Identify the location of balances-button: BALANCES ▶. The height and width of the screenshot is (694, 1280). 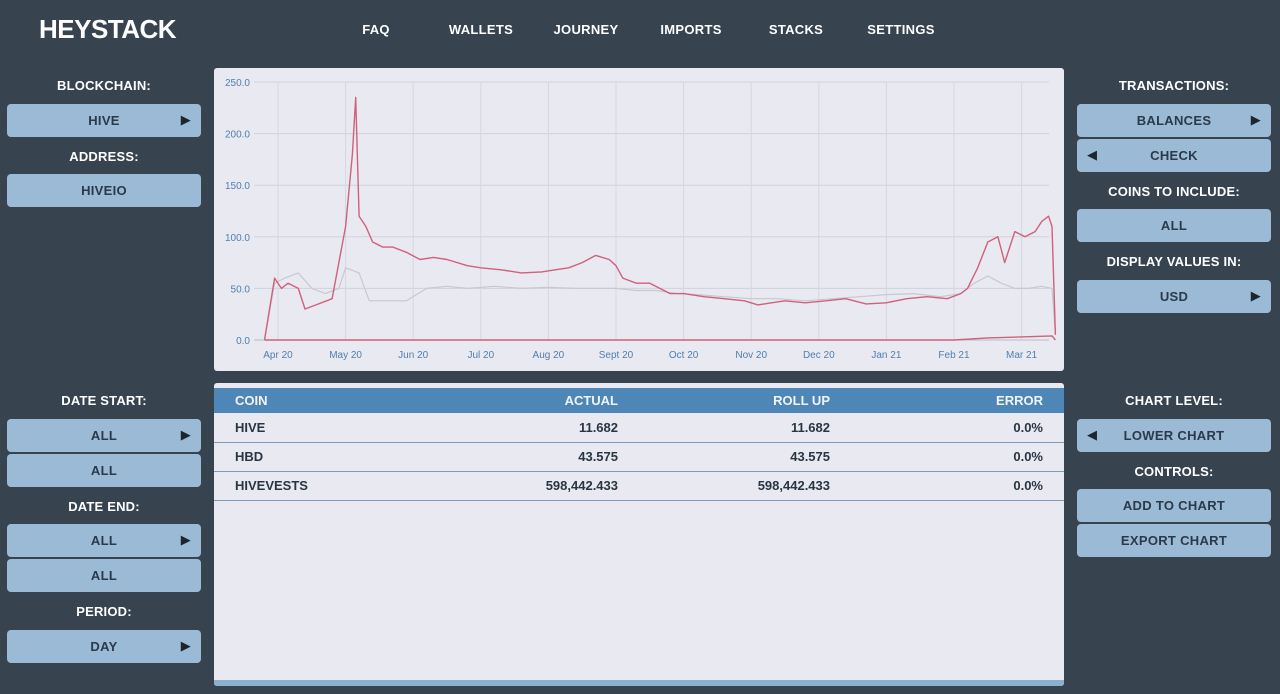
(1174, 120).